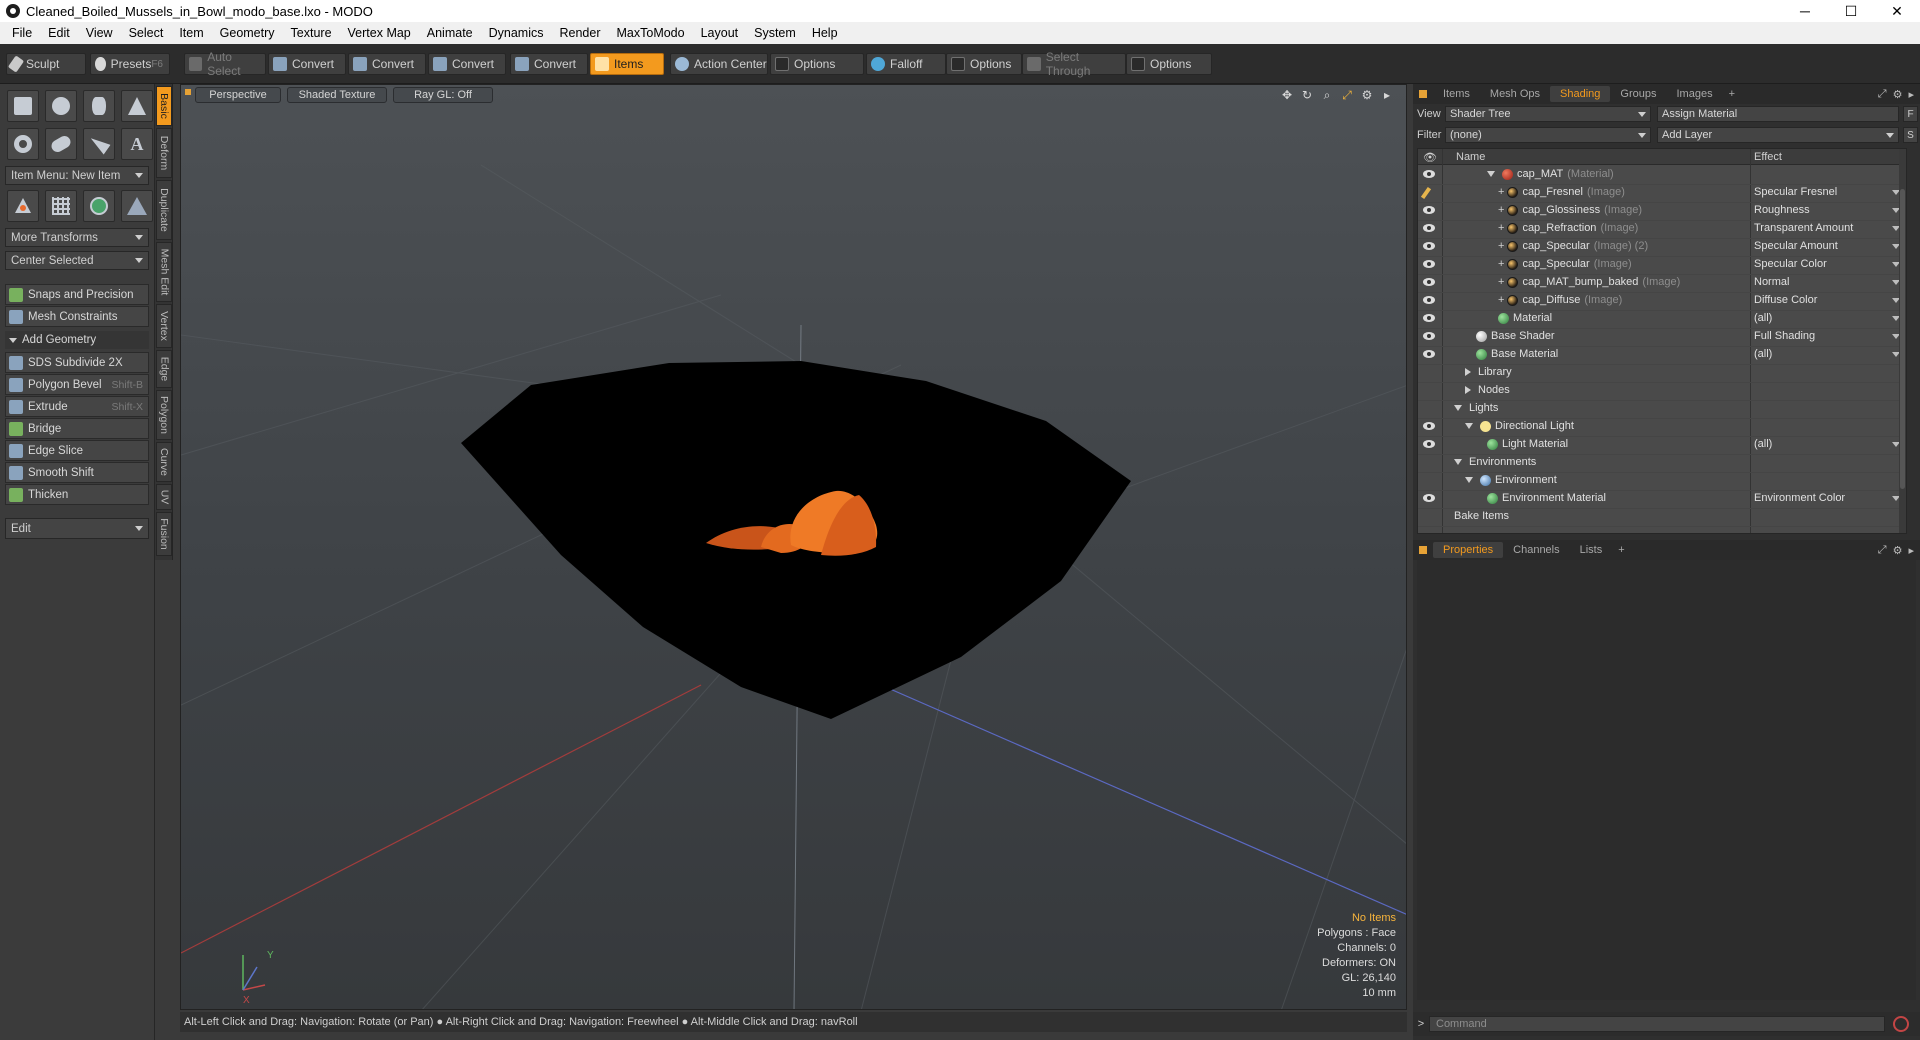 This screenshot has height=1040, width=1920. Describe the element at coordinates (1662, 283) in the screenshot. I see `shader-tree-row: + cap_MAT_bump_baked (Image) Normal` at that location.